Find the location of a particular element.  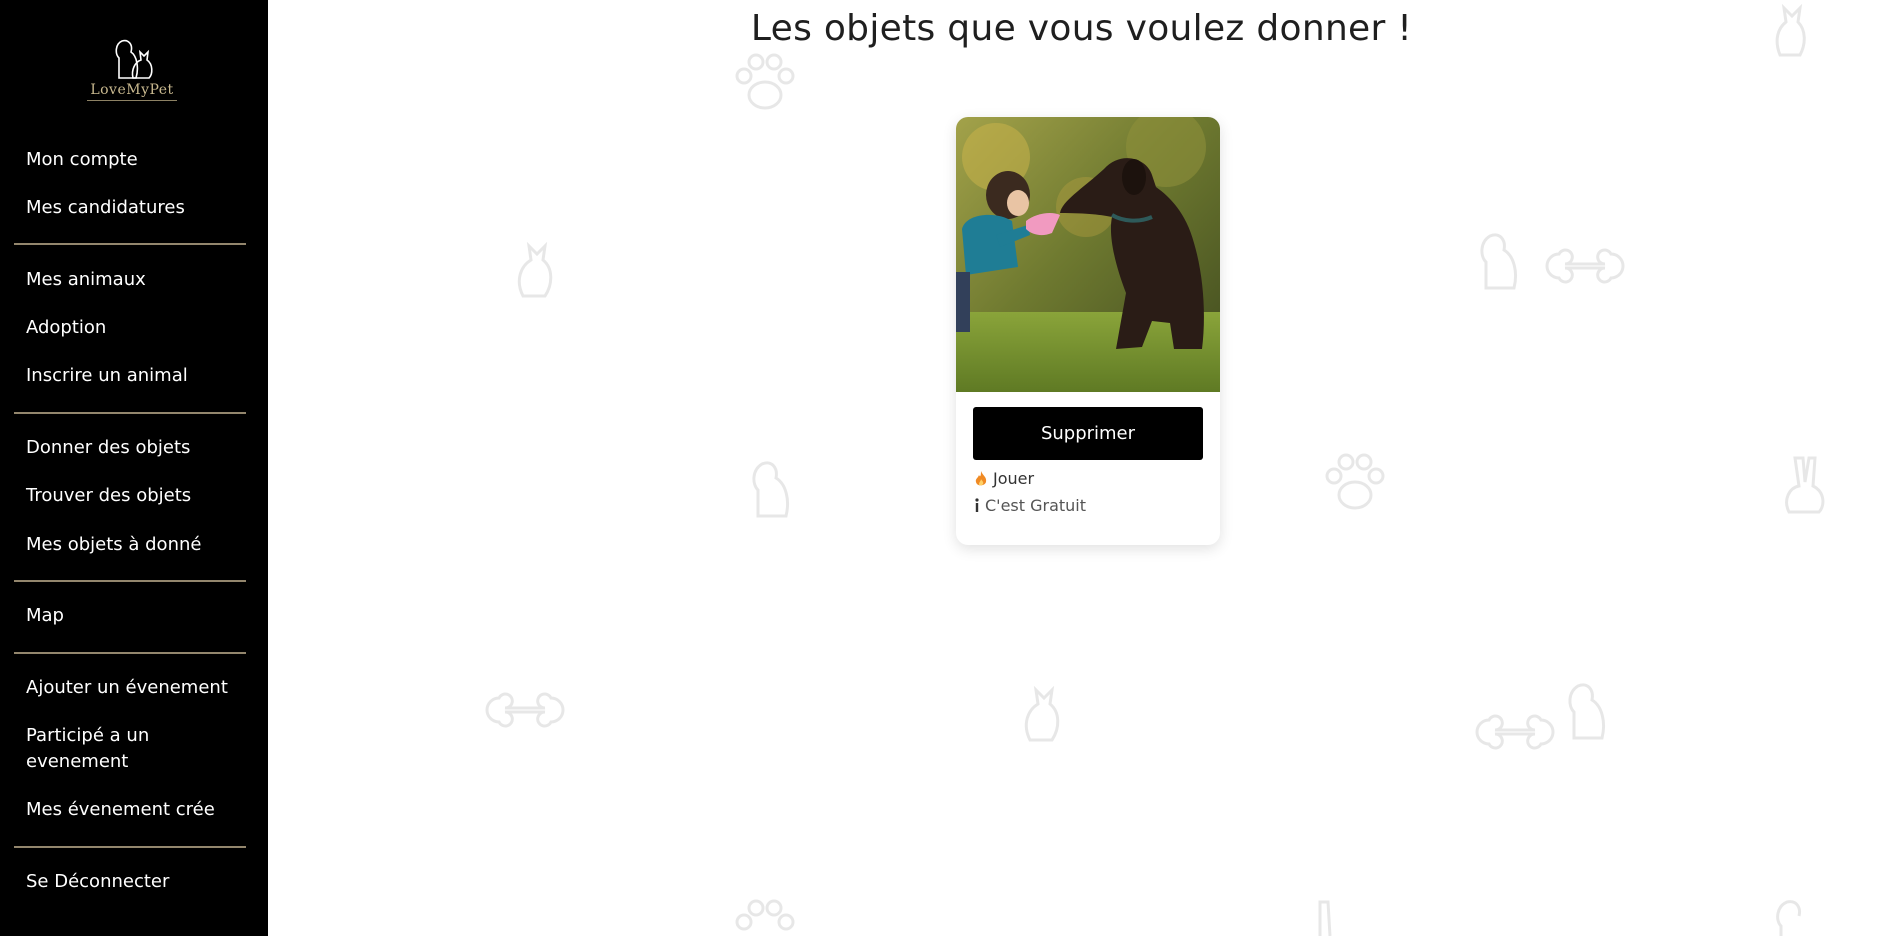

sidebar-item-participe-evenement: Participé a un evenement is located at coordinates (136, 749).